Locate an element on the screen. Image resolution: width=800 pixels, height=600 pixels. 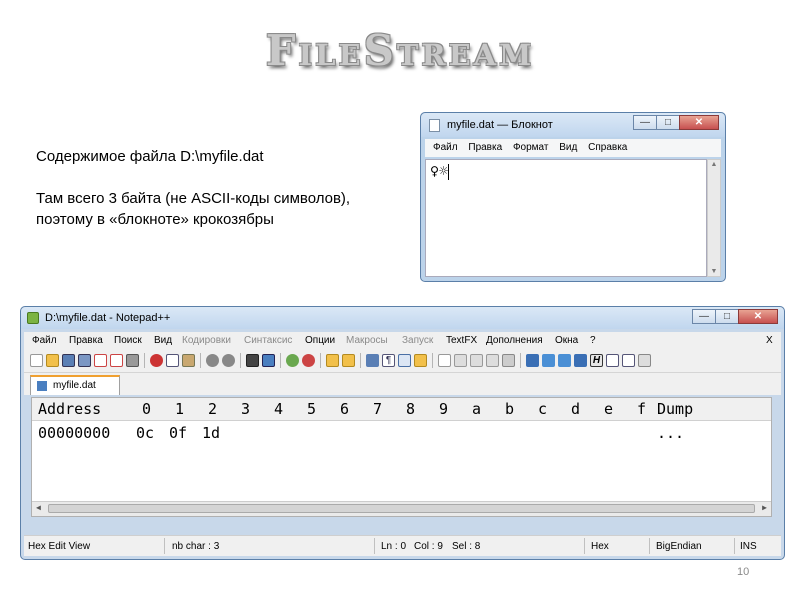
tab-myfile: myfile.dat is located at coordinates (75, 385).